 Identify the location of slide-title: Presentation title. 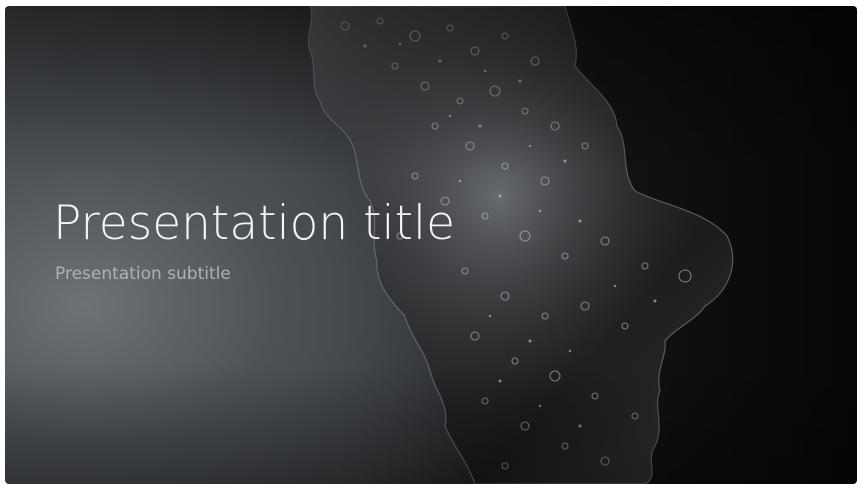
(254, 223).